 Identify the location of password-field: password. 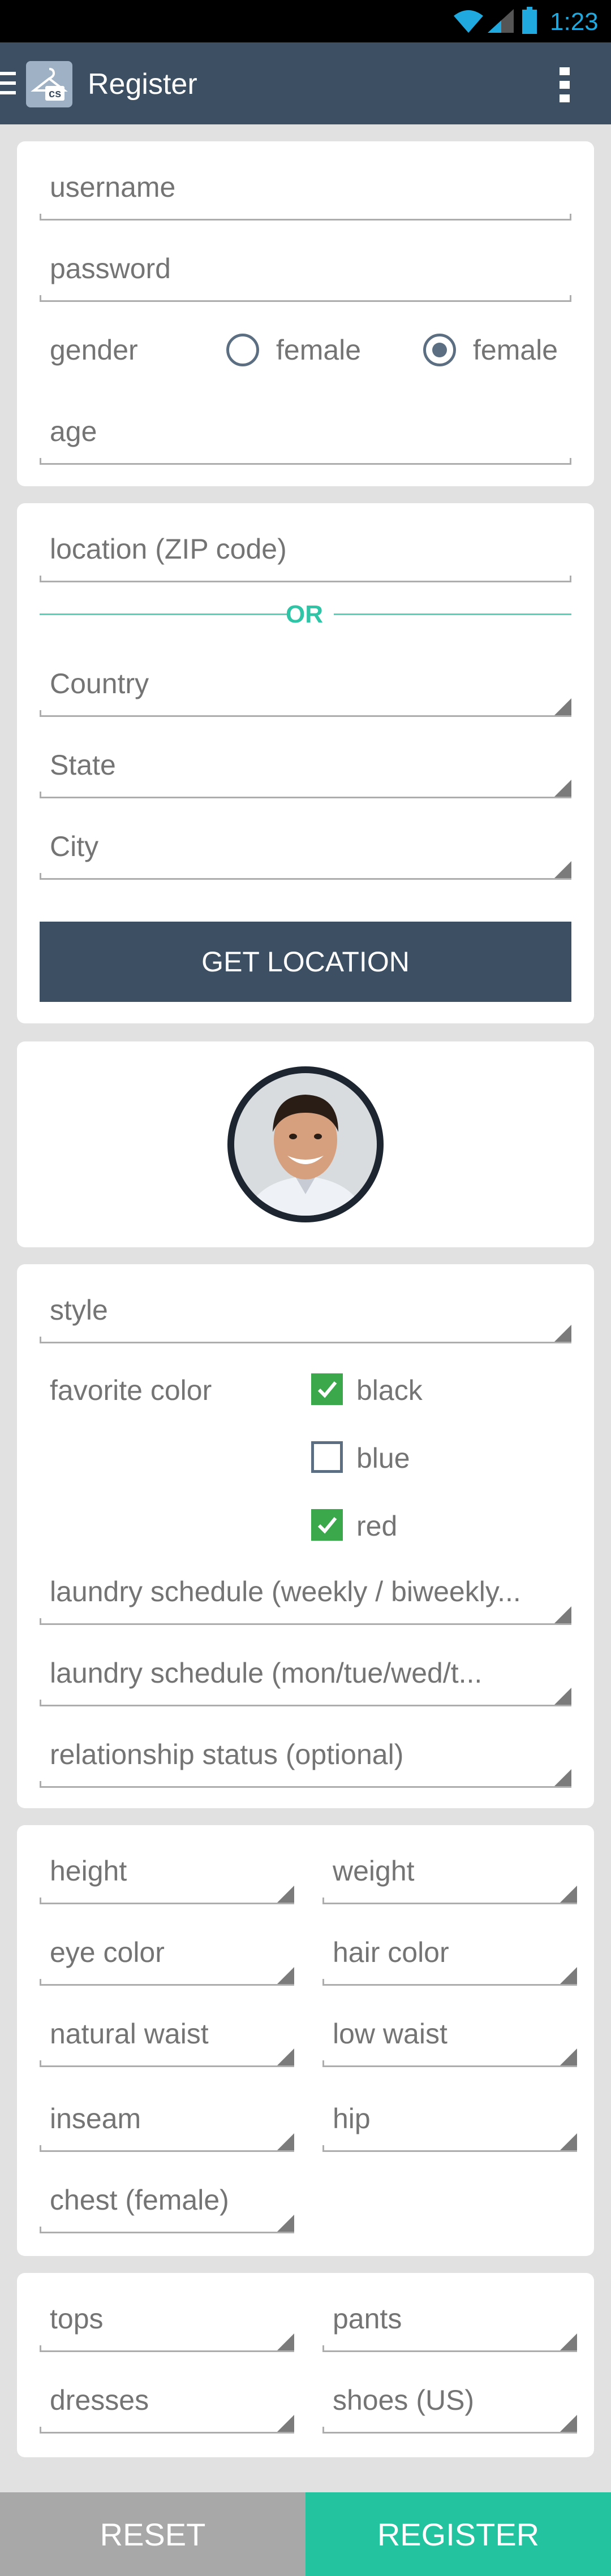
(305, 271).